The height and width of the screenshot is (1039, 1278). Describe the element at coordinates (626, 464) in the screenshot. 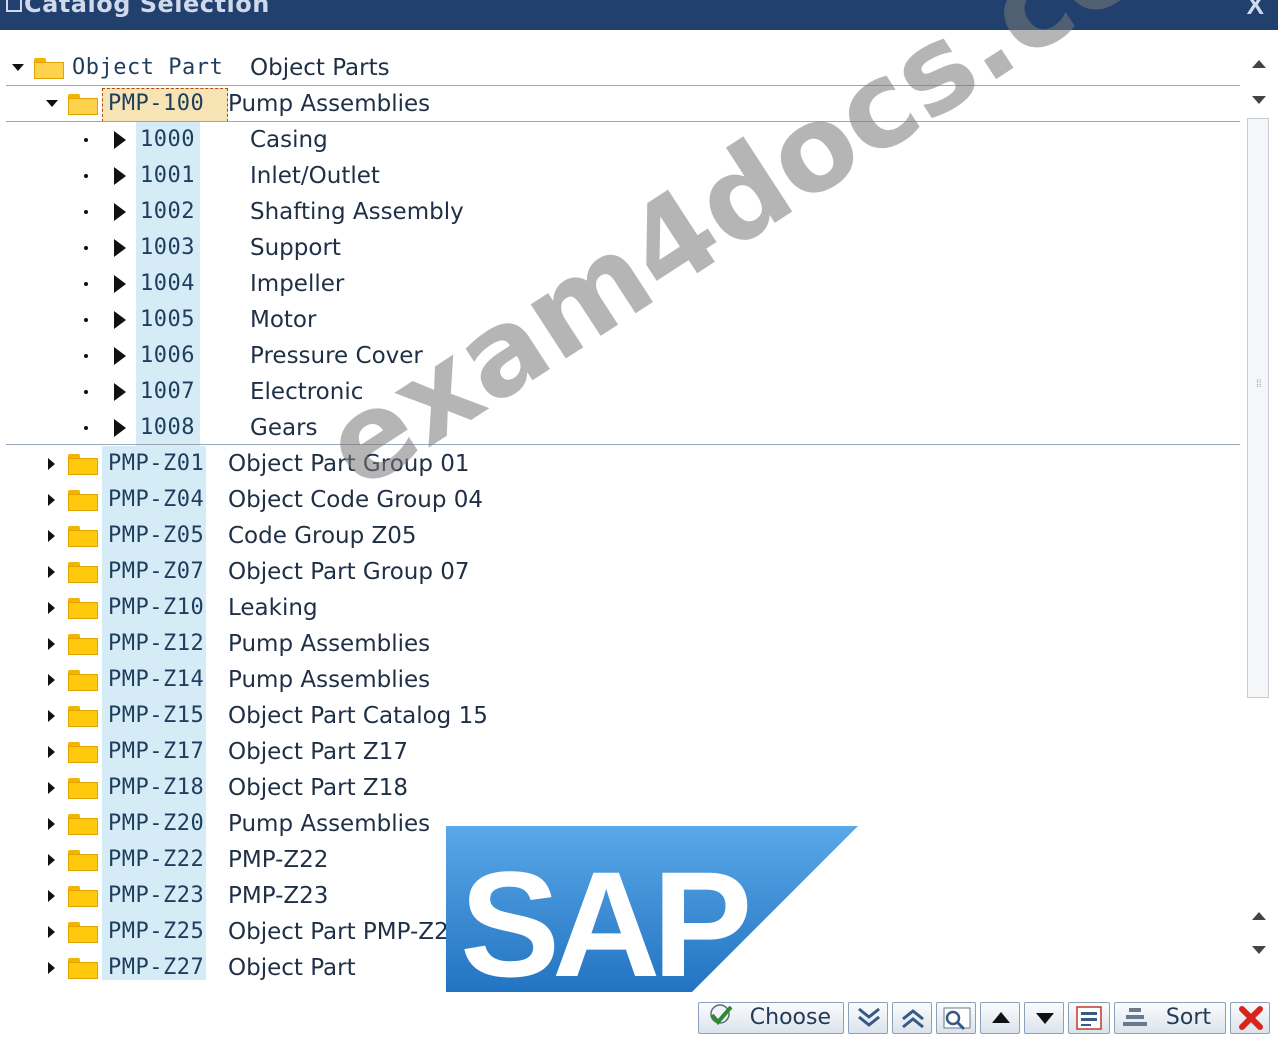

I see `tree-node-group: PMP-Z01 Object Part Group 01` at that location.